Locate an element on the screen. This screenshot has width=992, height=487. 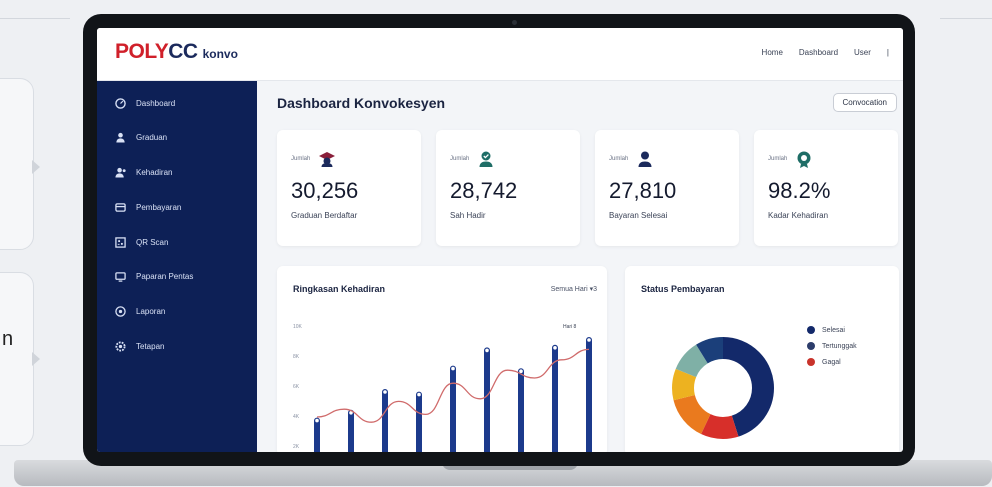
payment-icon is located at coordinates (120, 207).